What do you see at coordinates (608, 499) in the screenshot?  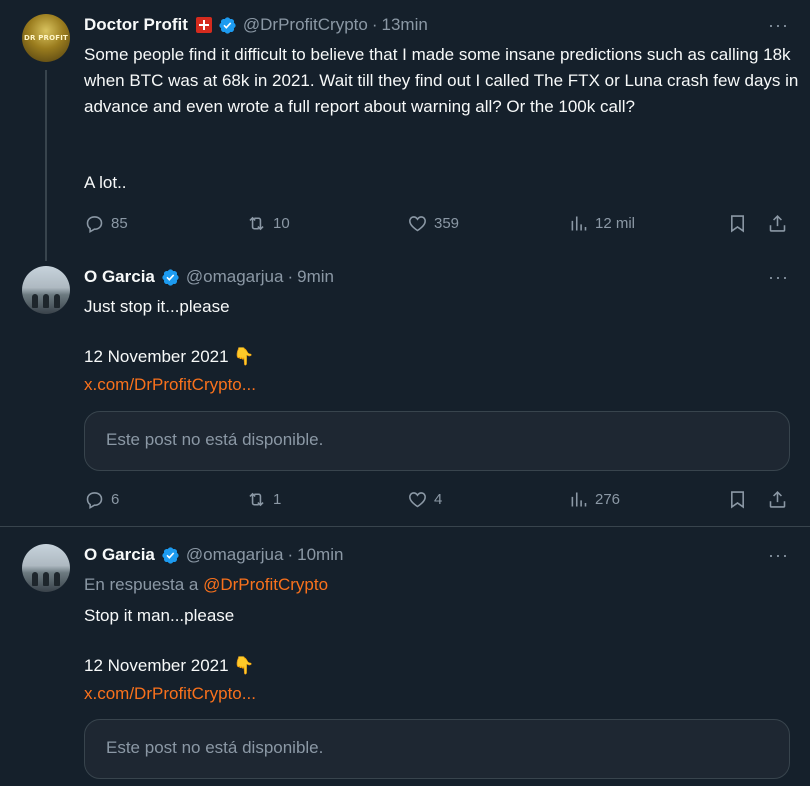 I see `views-count: 276` at bounding box center [608, 499].